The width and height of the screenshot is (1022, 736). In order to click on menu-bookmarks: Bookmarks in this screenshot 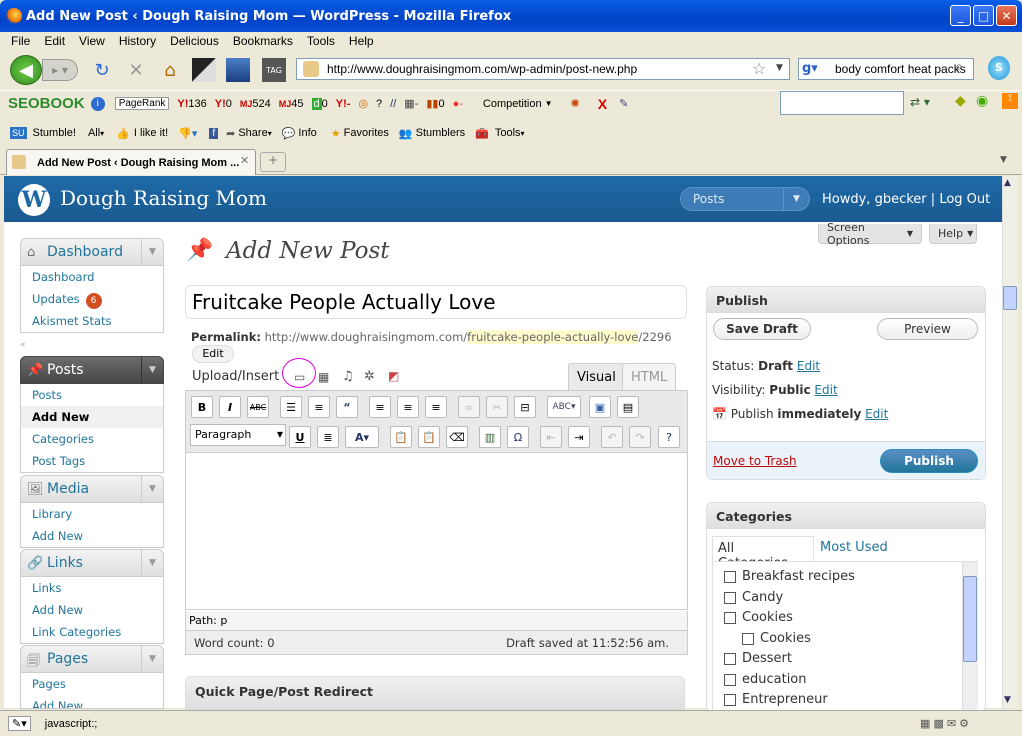, I will do `click(263, 41)`.